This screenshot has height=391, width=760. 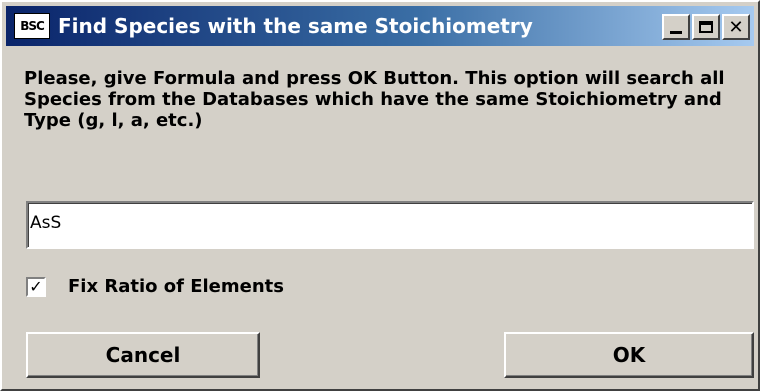 I want to click on checkmark-icon: ✓, so click(x=36, y=286).